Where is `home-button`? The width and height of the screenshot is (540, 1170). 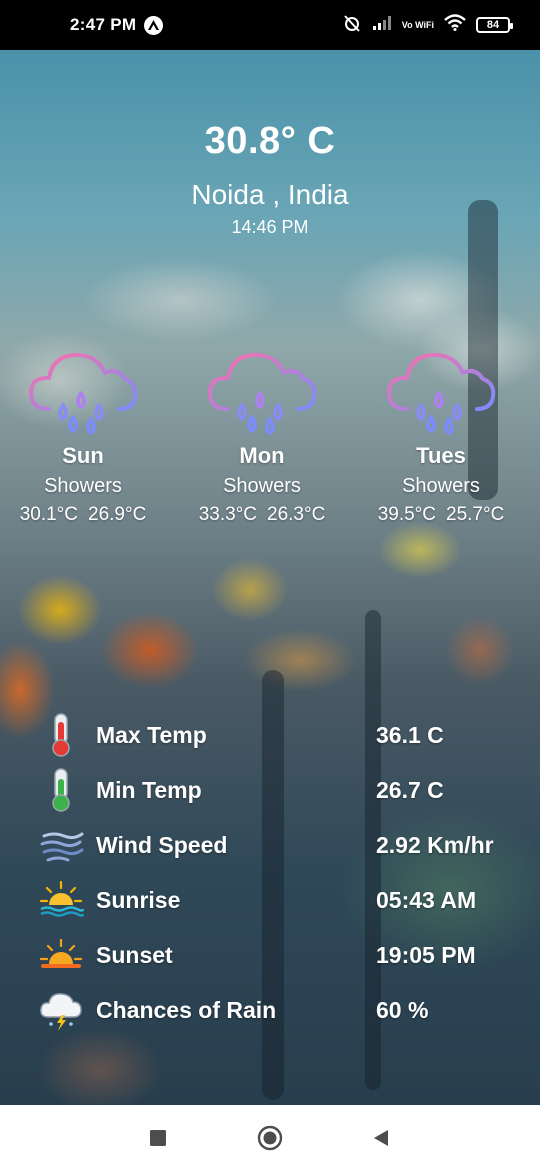
home-button is located at coordinates (270, 1138).